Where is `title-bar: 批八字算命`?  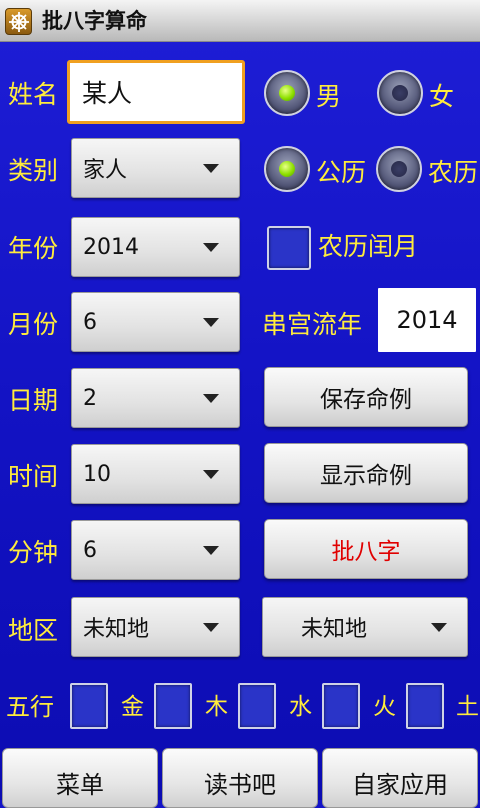
title-bar: 批八字算命 is located at coordinates (240, 21).